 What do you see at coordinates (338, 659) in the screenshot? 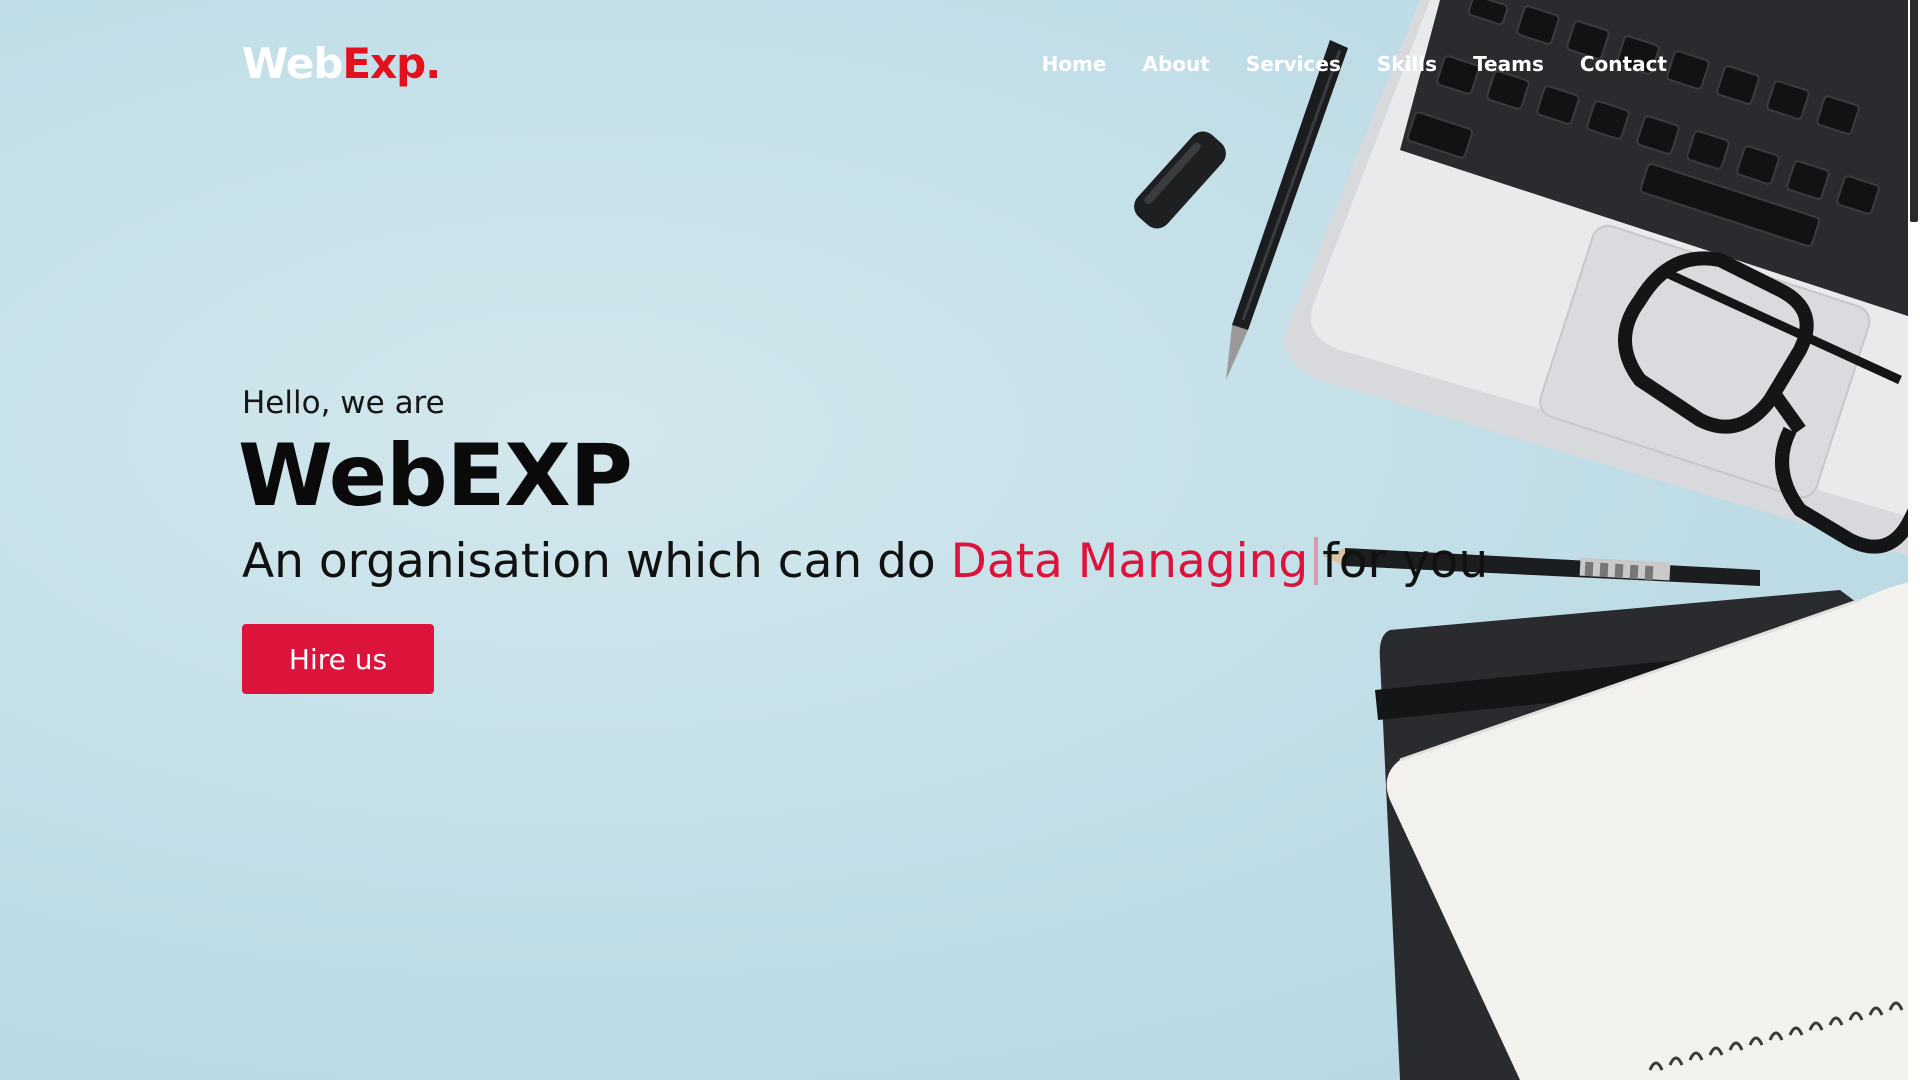
I see `hire-us-button: Hire us` at bounding box center [338, 659].